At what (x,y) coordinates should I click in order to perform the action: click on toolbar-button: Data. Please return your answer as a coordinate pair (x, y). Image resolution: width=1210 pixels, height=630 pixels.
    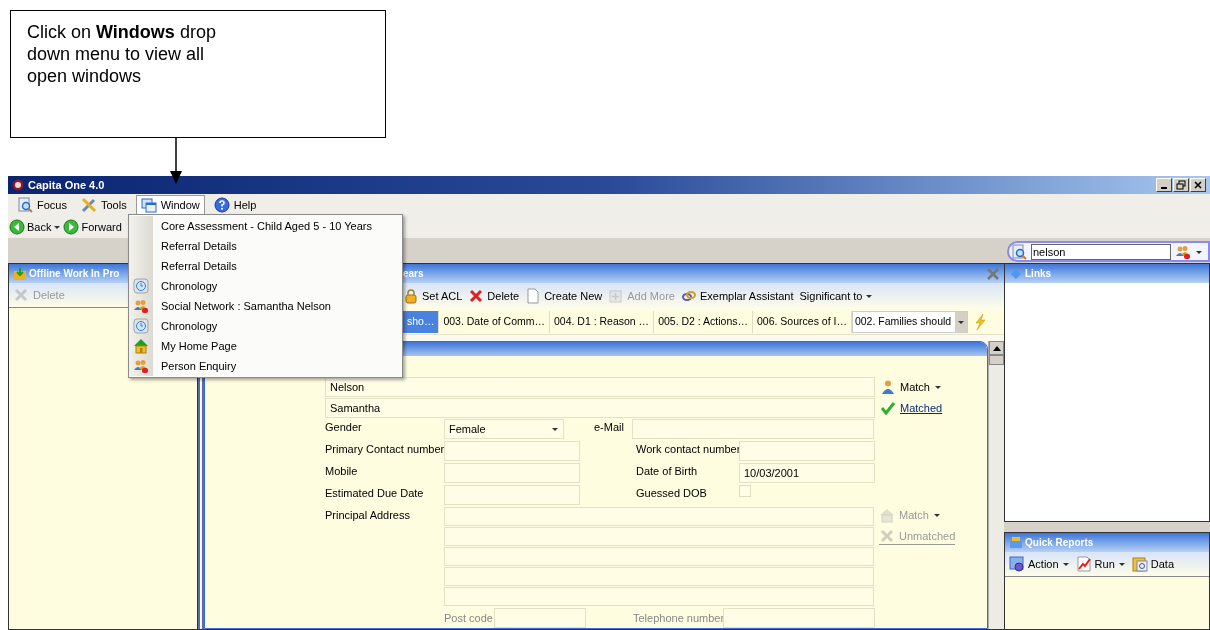
    Looking at the image, I should click on (1152, 564).